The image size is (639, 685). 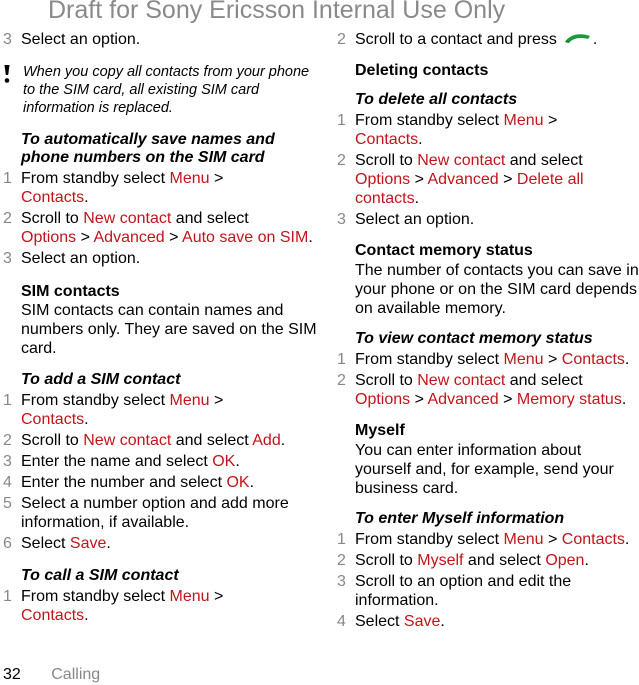 I want to click on step: 4 Enter the number and select OK., so click(x=160, y=482).